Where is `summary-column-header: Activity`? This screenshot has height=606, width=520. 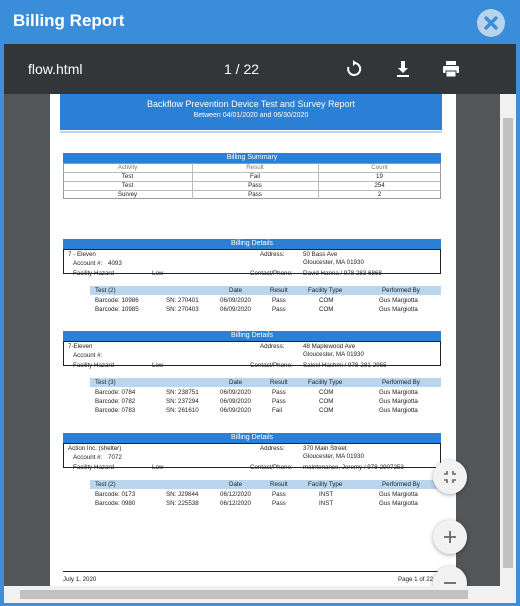 summary-column-header: Activity is located at coordinates (127, 167).